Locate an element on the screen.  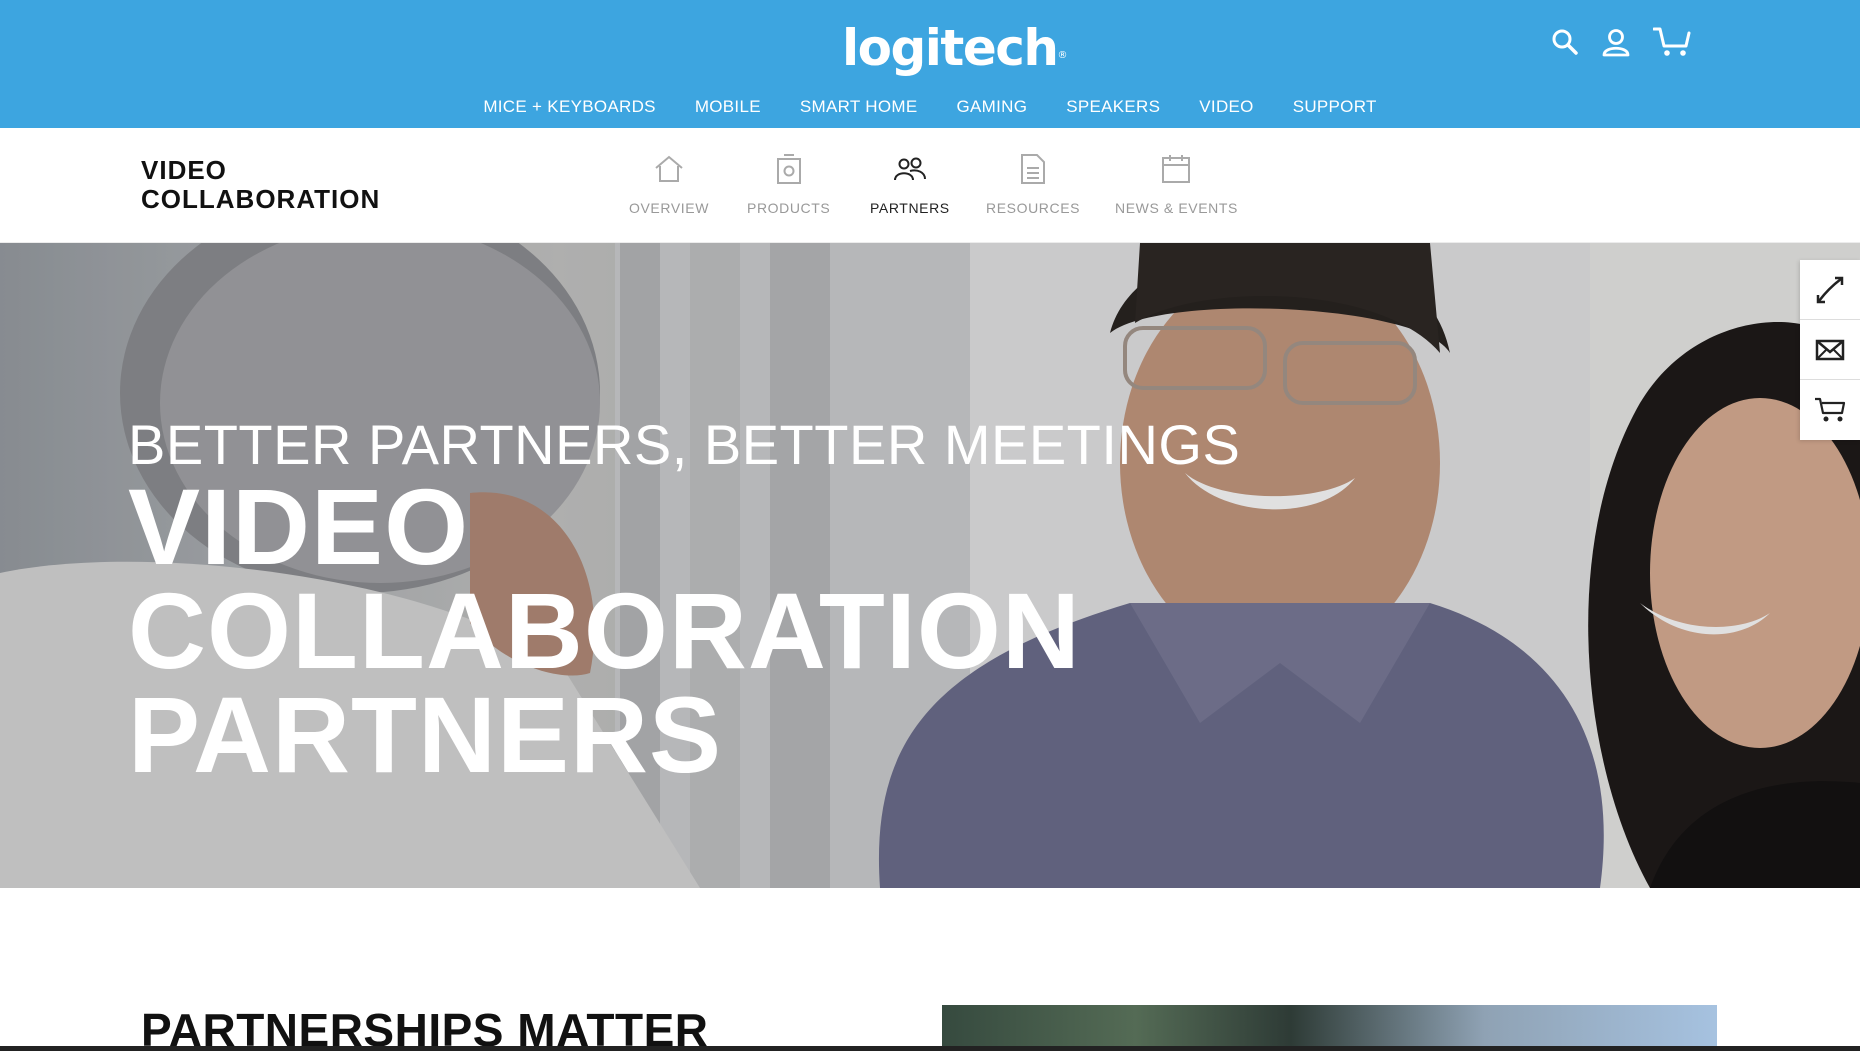
hero-title-line3: PARTNERS is located at coordinates (425, 734).